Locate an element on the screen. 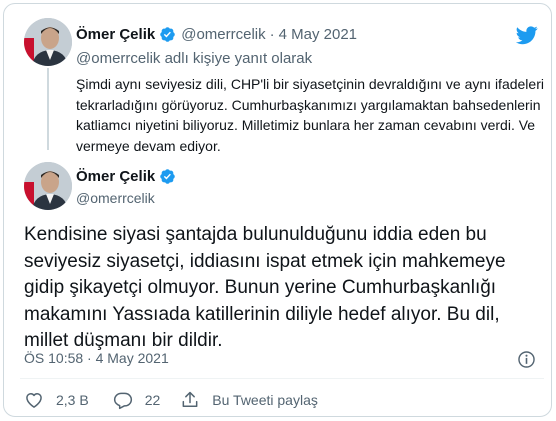  tweet-timestamp: ÖS 10:58 · 4 May 2021 is located at coordinates (96, 358).